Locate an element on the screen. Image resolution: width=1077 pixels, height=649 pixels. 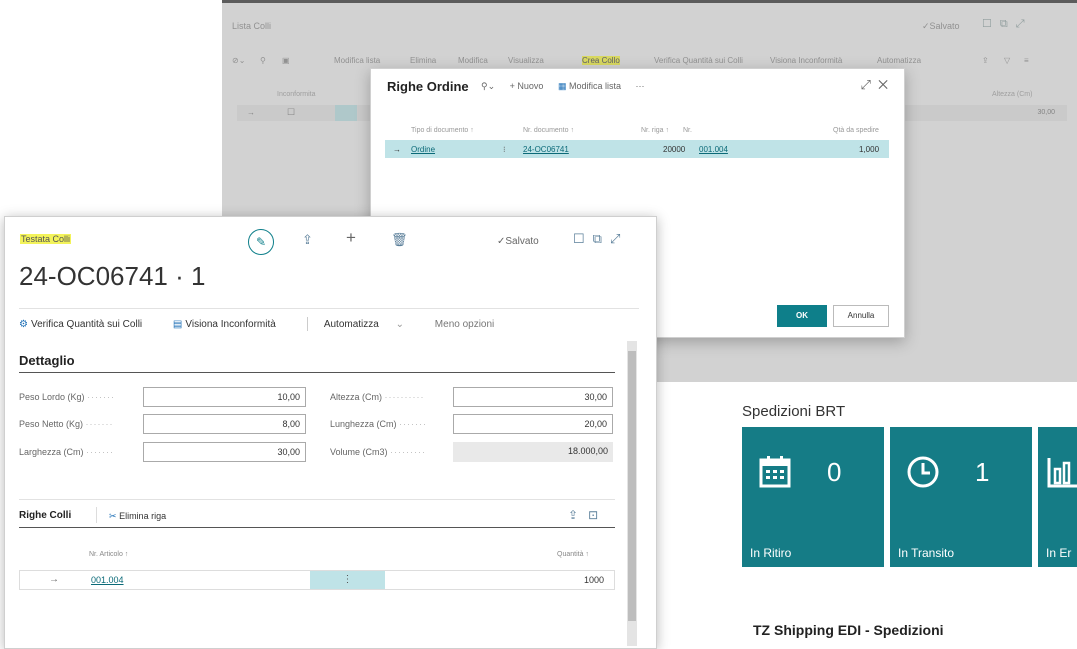
dialog-window-controls: ⤢ ✕ is located at coordinates (874, 85).